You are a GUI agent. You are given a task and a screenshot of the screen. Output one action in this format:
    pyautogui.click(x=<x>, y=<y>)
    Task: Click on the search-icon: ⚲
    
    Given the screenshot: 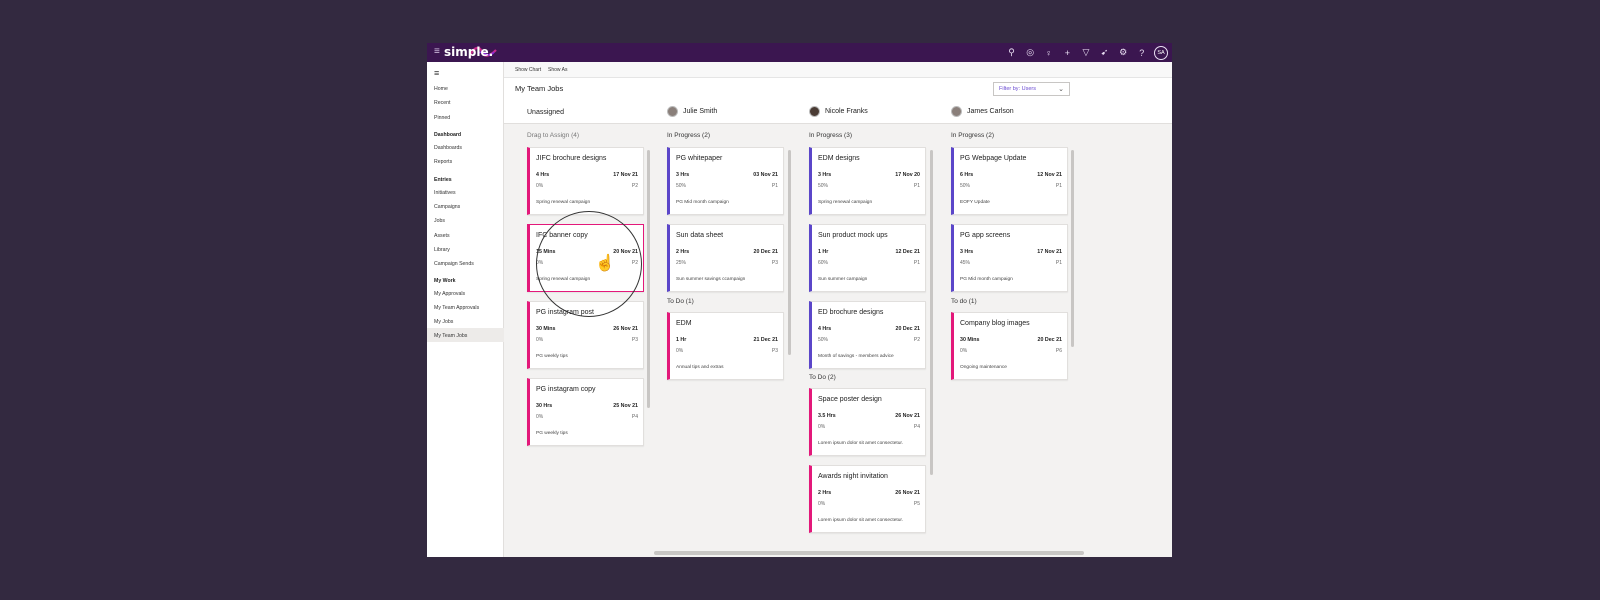 What is the action you would take?
    pyautogui.click(x=1011, y=52)
    